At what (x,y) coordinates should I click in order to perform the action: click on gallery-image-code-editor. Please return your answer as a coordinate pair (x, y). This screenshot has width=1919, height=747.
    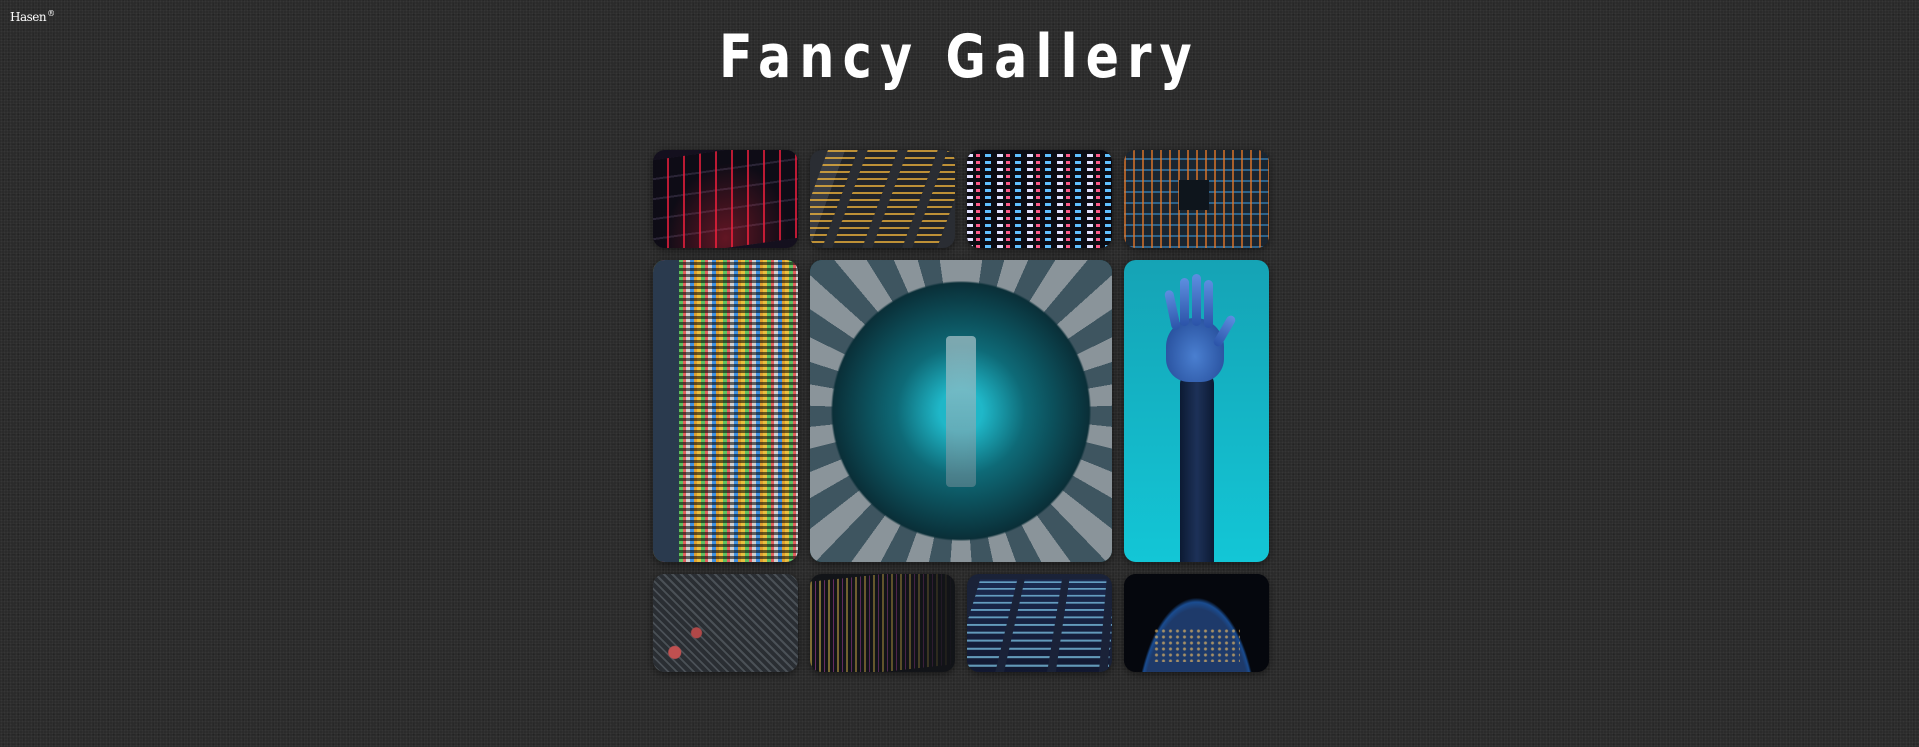
    Looking at the image, I should click on (882, 199).